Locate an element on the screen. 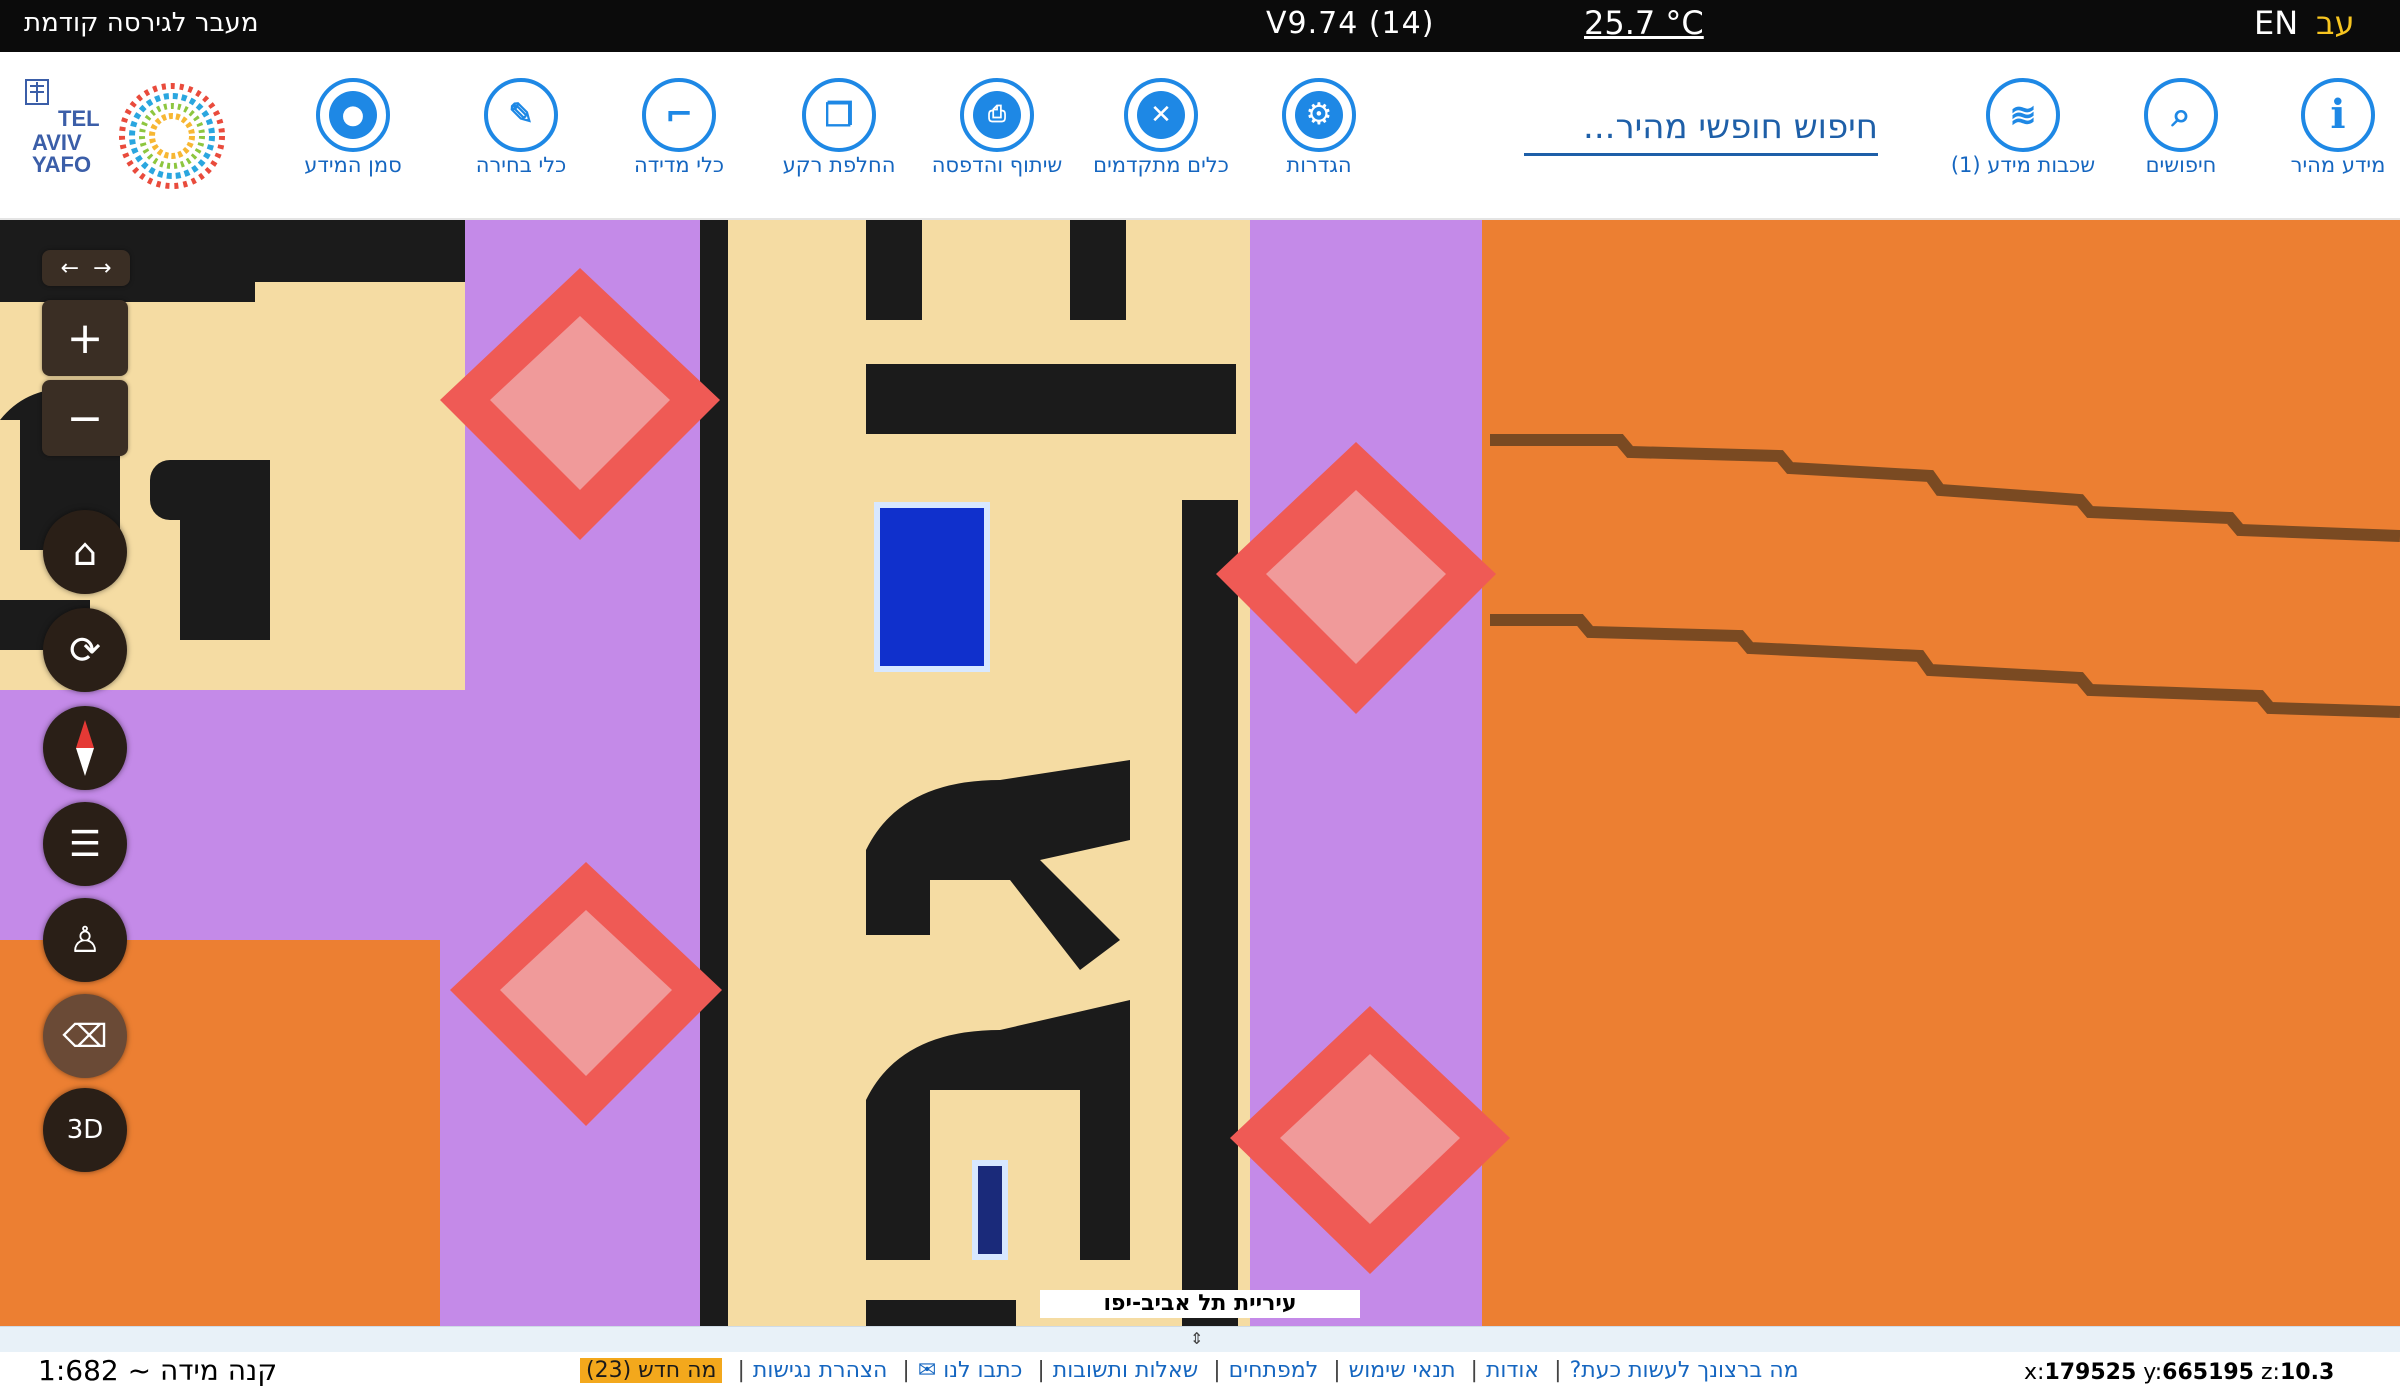 Image resolution: width=2400 pixels, height=1392 pixels. tool-label: שכבות מידע (1) is located at coordinates (2023, 165).